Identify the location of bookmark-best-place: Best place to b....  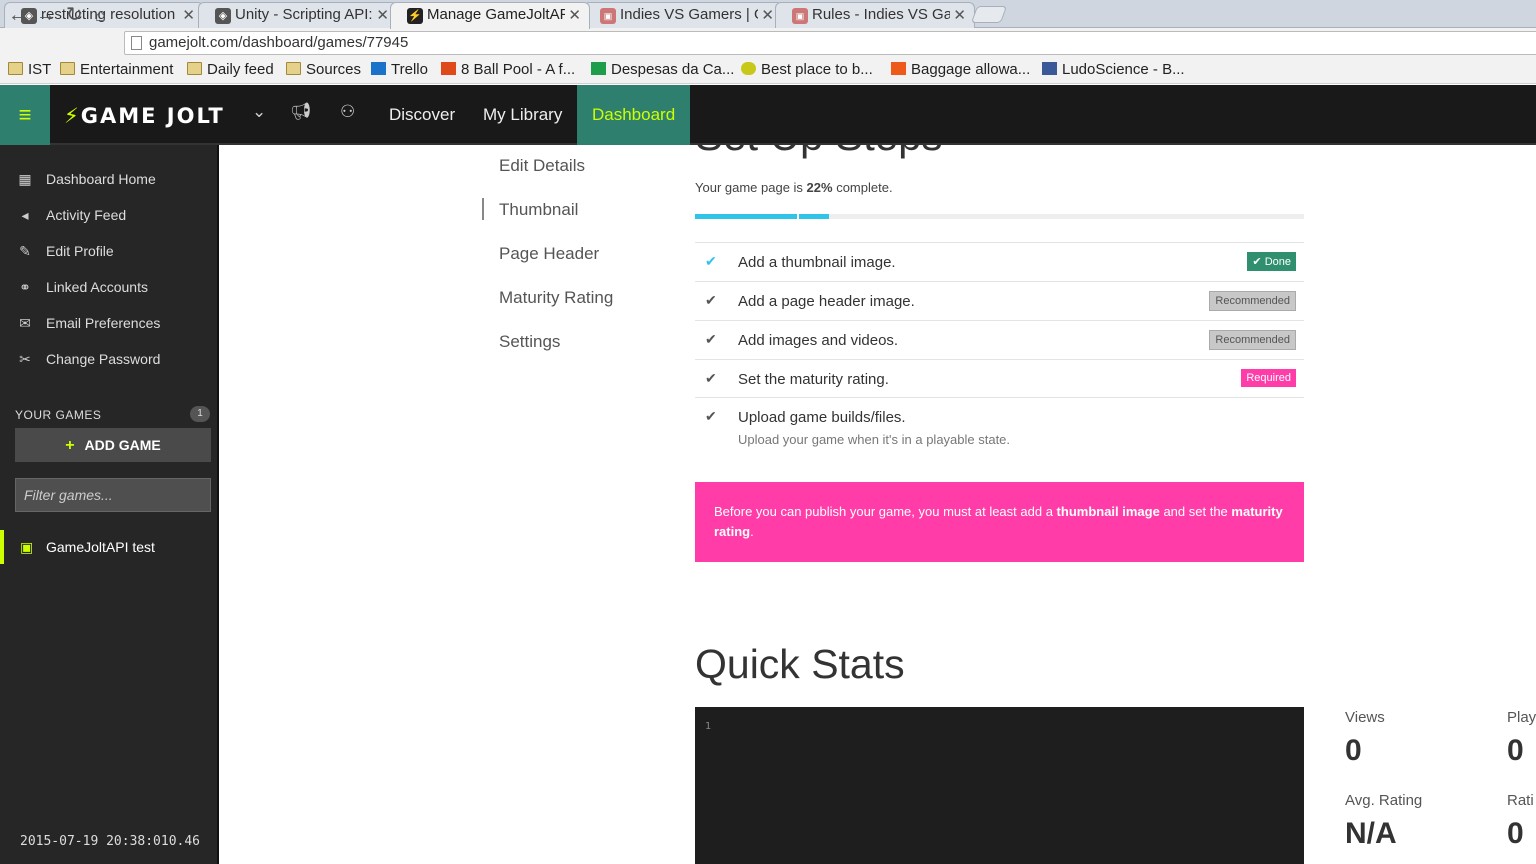
(807, 70).